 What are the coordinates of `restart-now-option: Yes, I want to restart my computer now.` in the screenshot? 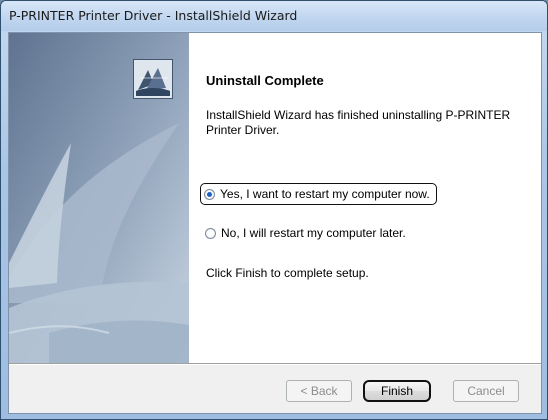 It's located at (318, 194).